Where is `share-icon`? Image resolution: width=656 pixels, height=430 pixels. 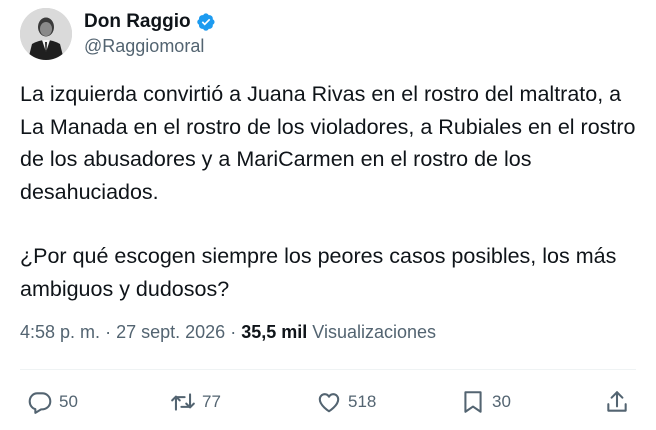 share-icon is located at coordinates (617, 401).